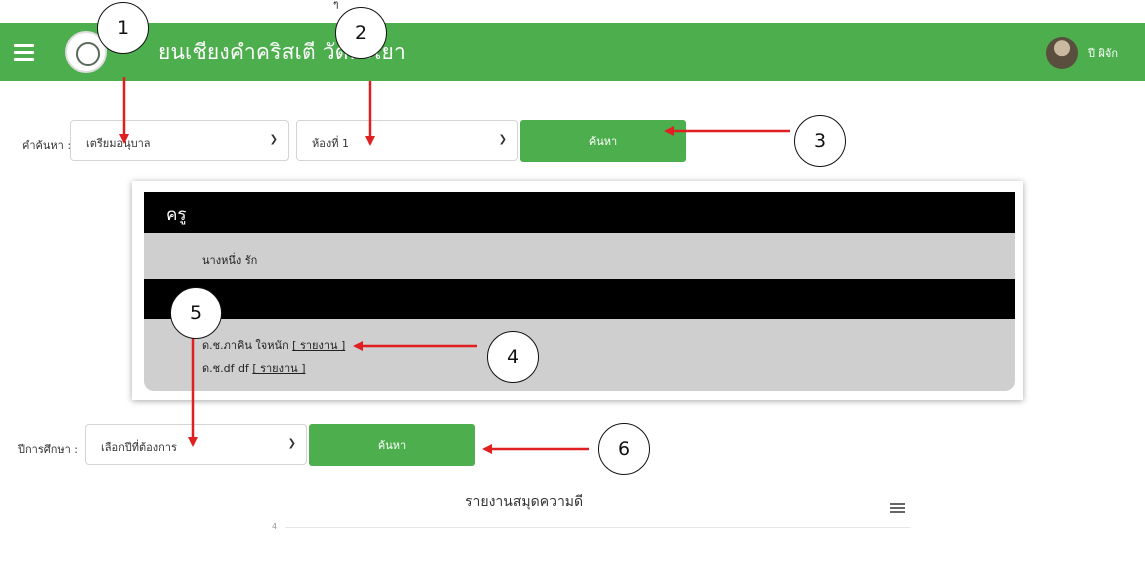  Describe the element at coordinates (513, 357) in the screenshot. I see `callout-4: 4` at that location.